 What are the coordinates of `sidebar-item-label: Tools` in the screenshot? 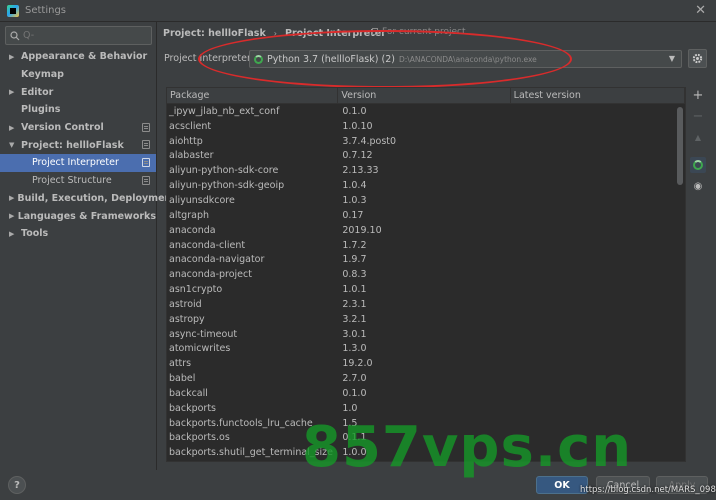 It's located at (35, 234).